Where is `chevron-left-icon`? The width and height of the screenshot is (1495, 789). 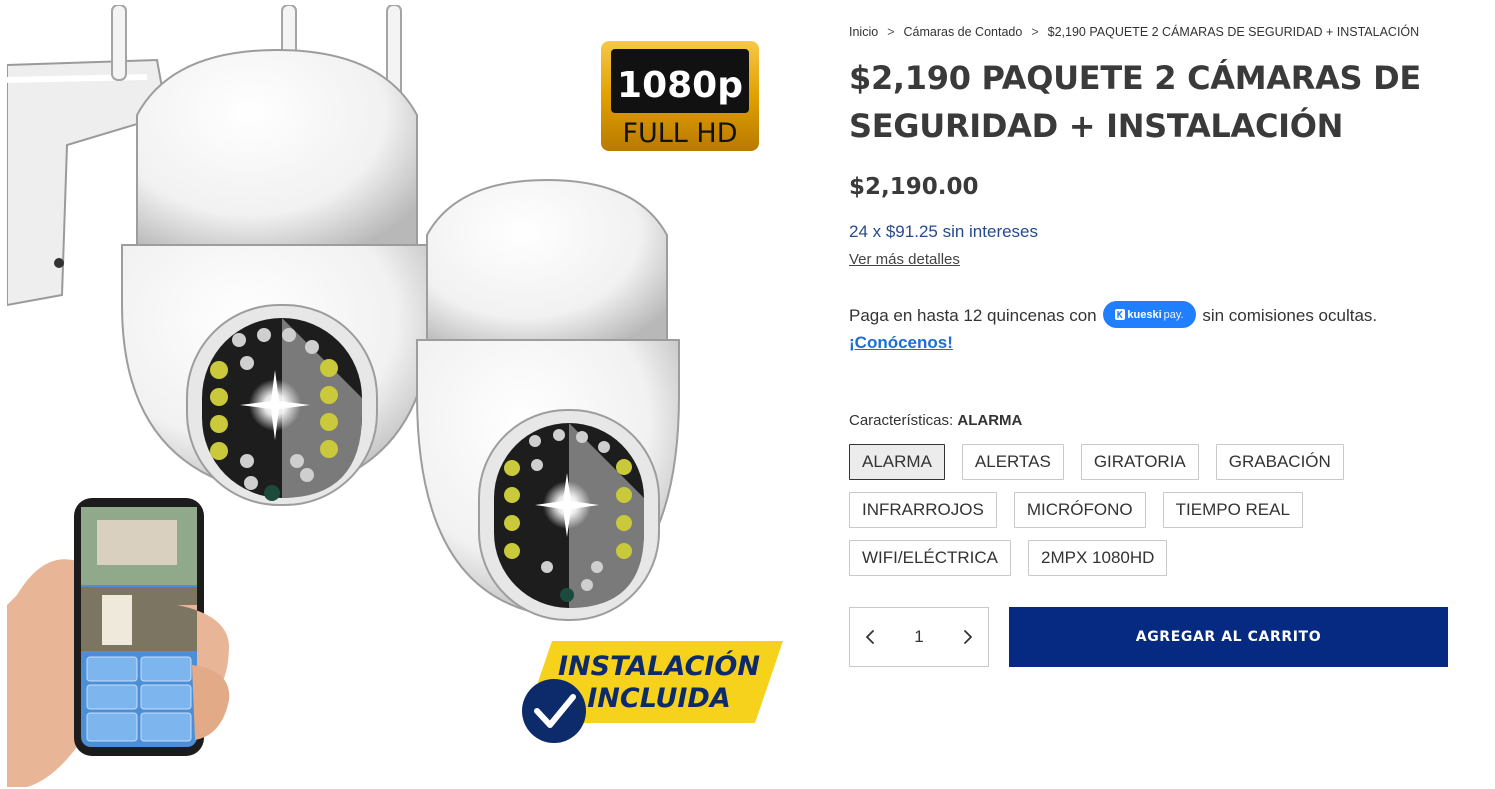
chevron-left-icon is located at coordinates (870, 637).